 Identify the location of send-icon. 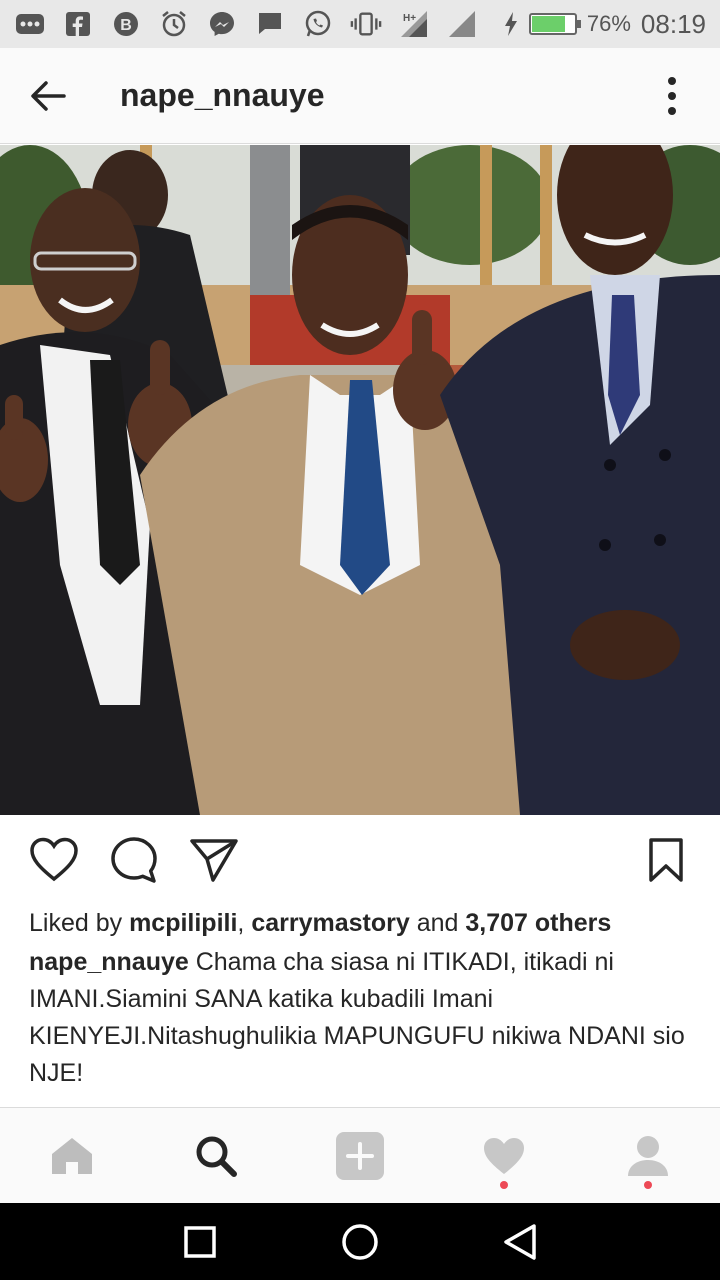
(214, 860).